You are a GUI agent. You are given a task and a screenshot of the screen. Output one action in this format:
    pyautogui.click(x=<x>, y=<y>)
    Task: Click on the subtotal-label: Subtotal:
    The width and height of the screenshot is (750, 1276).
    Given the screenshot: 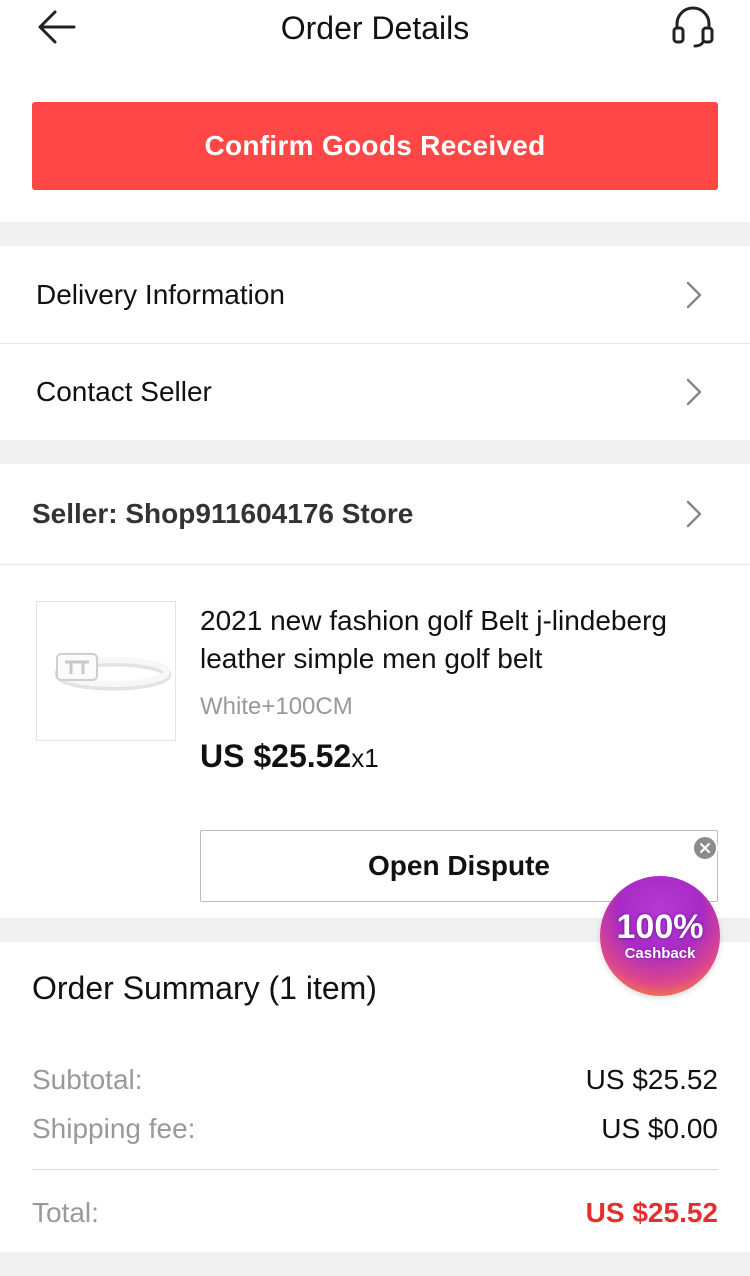 What is the action you would take?
    pyautogui.click(x=87, y=1079)
    